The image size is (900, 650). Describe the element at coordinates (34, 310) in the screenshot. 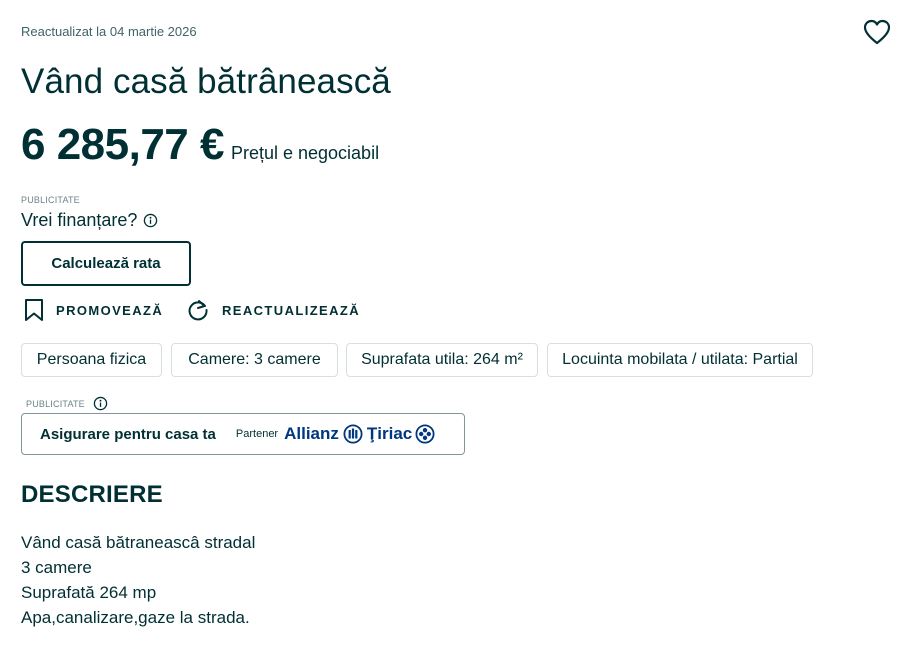

I see `bookmark-icon` at that location.